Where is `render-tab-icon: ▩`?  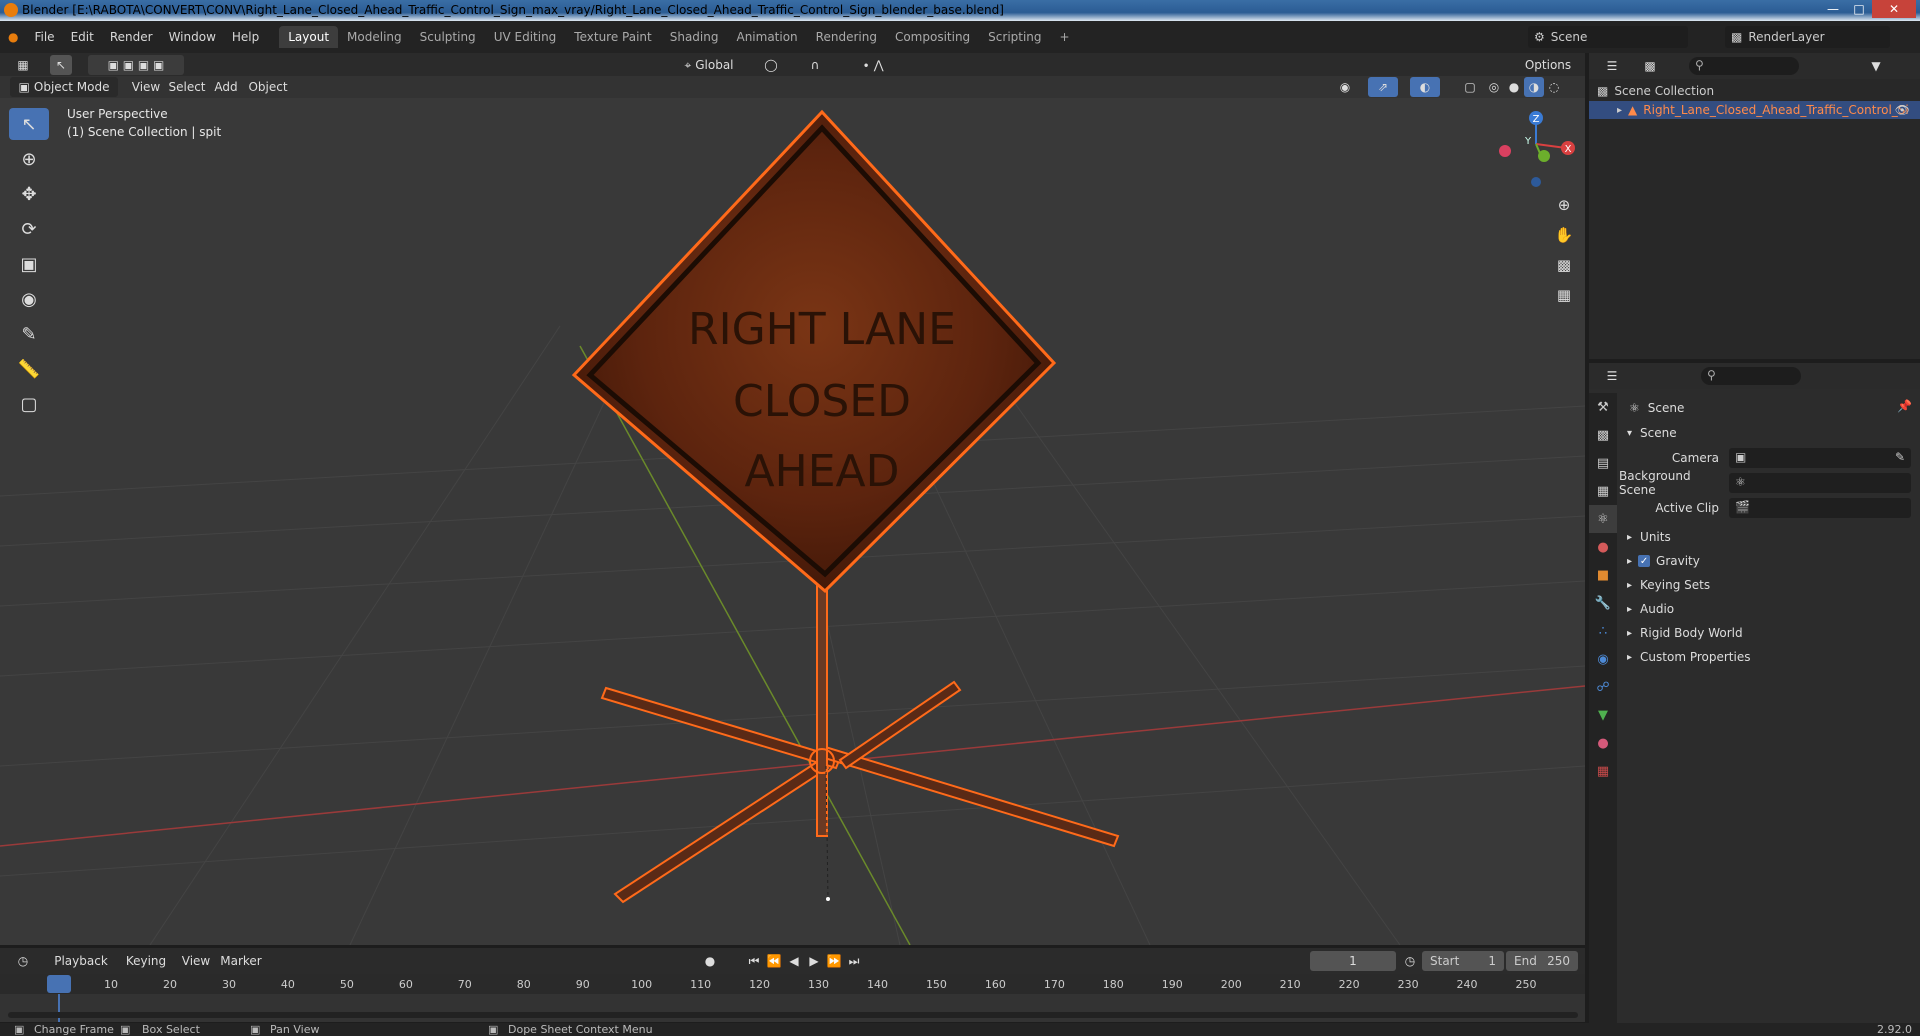
render-tab-icon: ▩ is located at coordinates (1603, 435).